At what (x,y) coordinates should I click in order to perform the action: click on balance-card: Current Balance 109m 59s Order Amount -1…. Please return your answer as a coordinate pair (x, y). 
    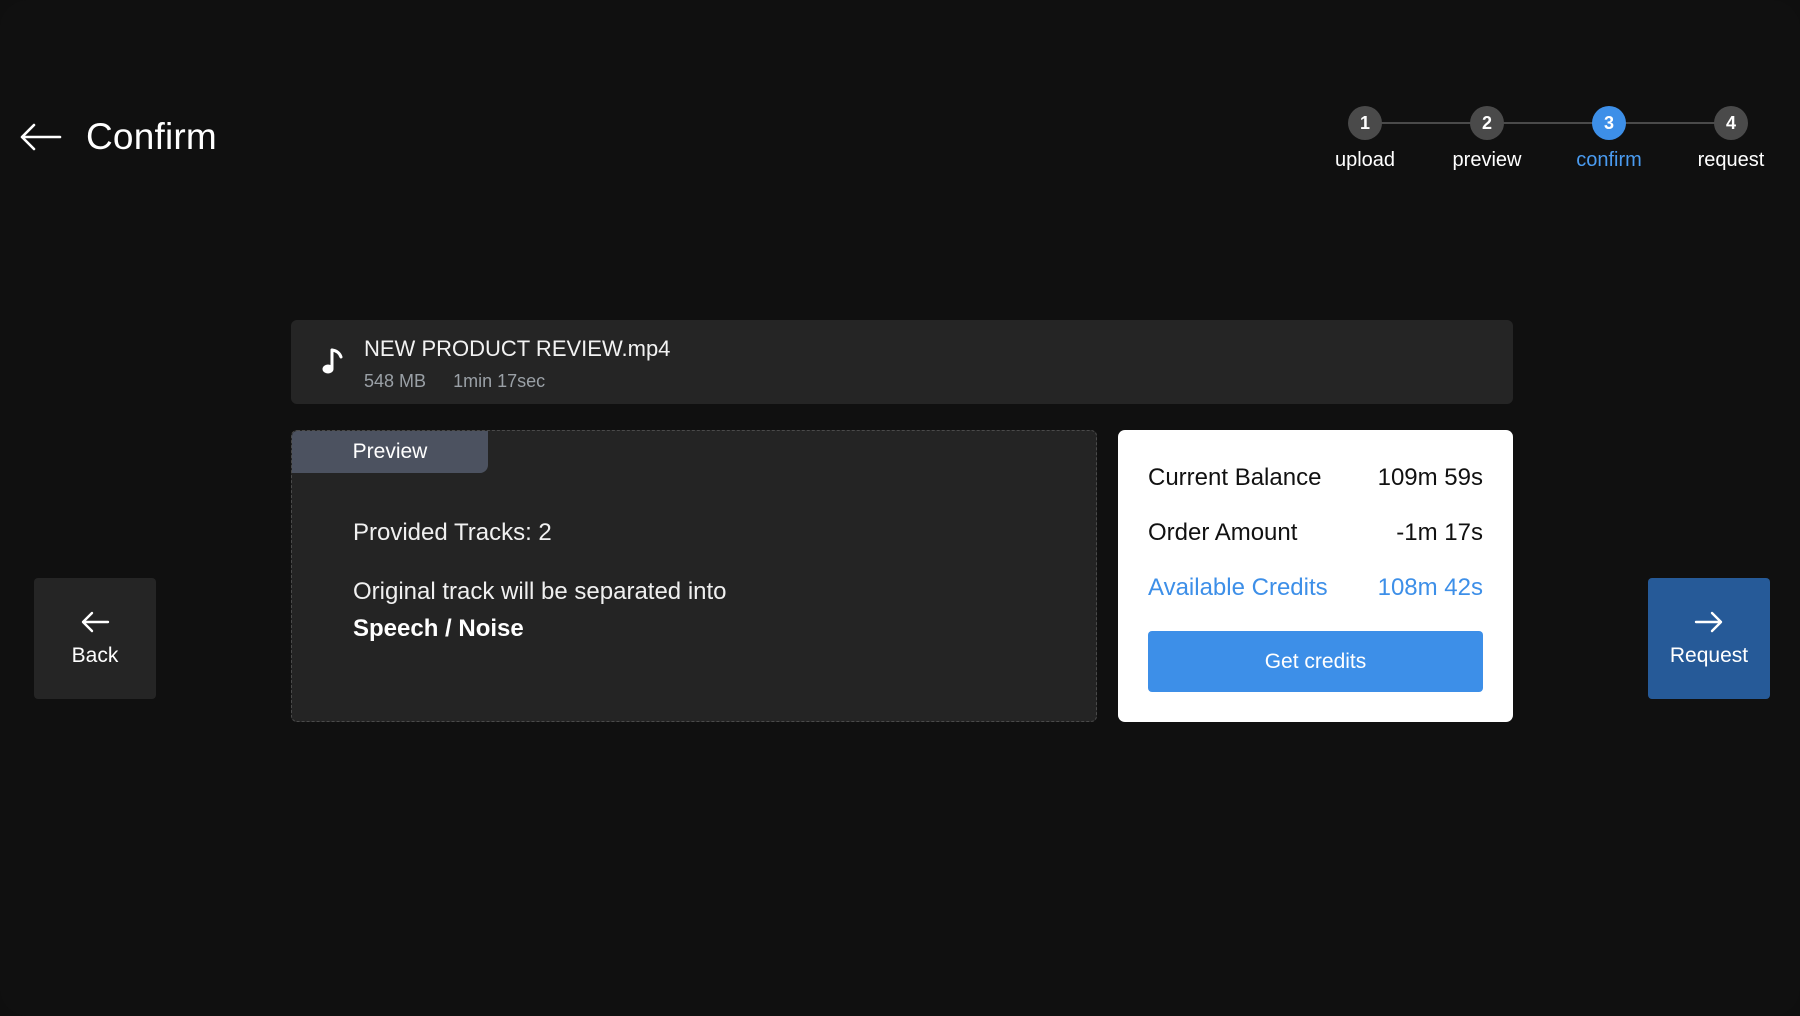
    Looking at the image, I should click on (1315, 576).